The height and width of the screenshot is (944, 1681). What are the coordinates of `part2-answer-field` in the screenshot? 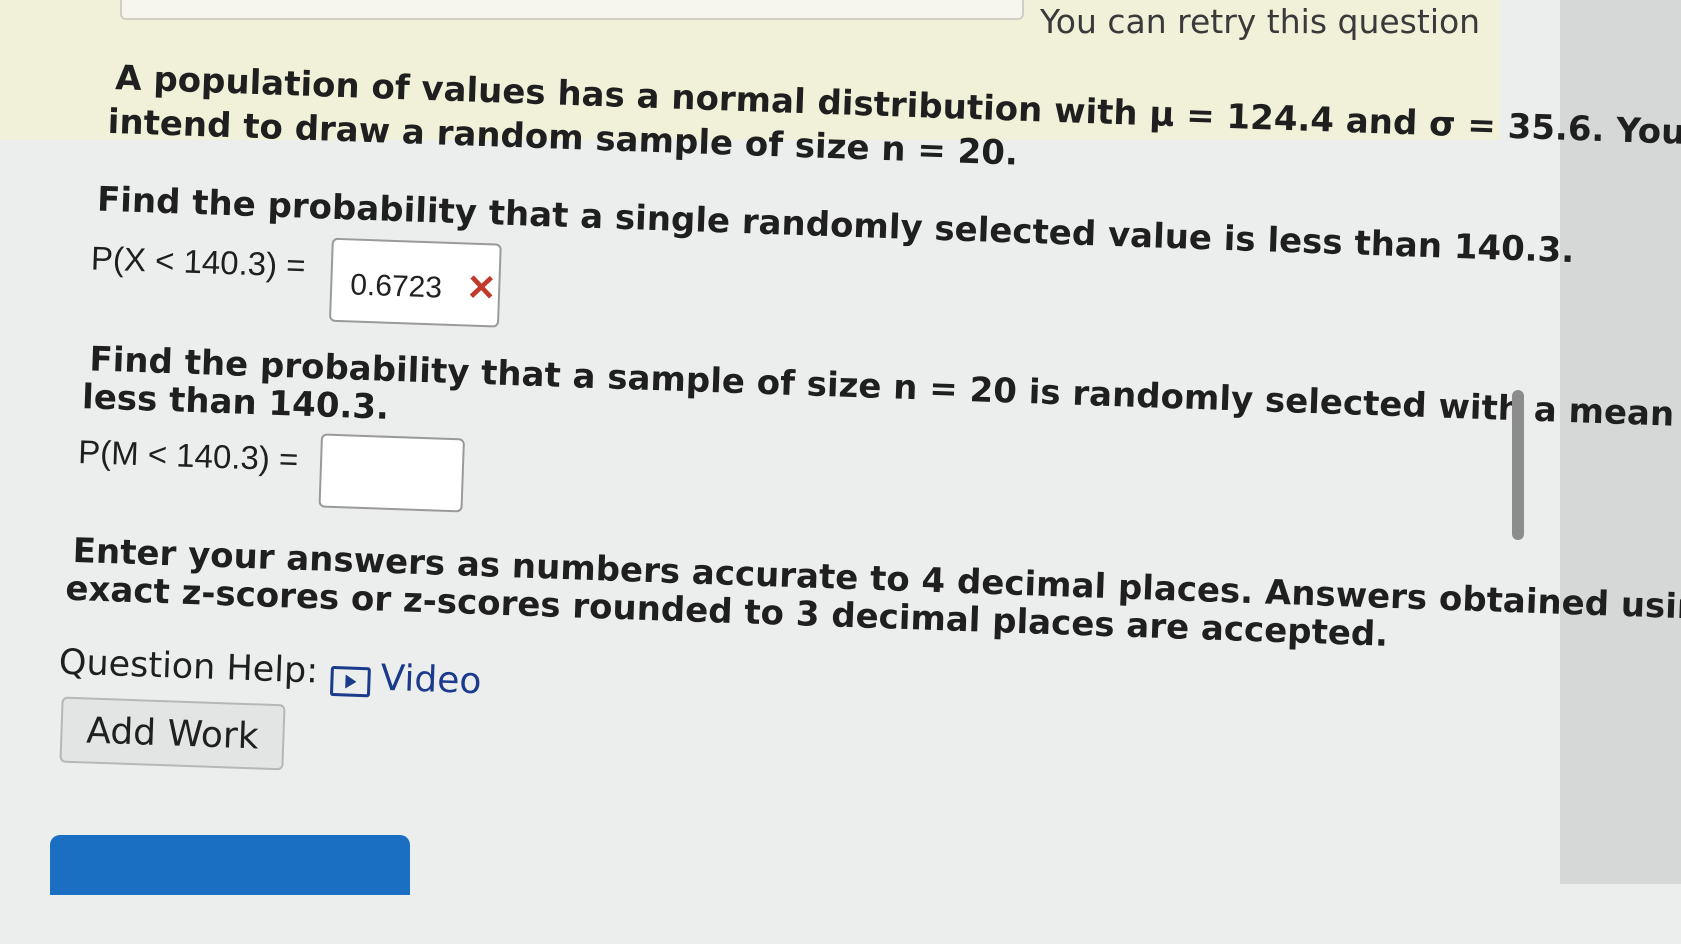 It's located at (391, 473).